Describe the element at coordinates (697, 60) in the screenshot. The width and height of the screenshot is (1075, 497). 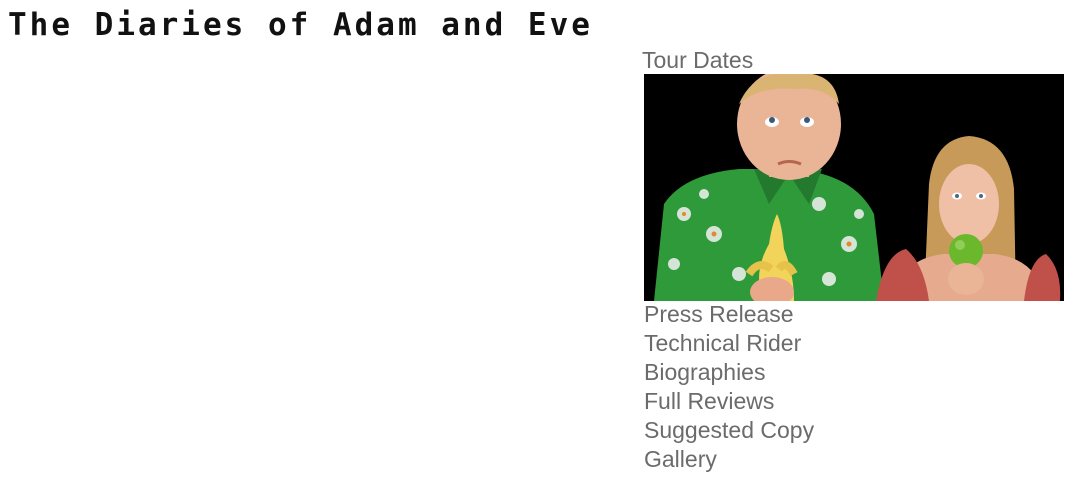
I see `nav-link-tour-dates: Tour Dates` at that location.